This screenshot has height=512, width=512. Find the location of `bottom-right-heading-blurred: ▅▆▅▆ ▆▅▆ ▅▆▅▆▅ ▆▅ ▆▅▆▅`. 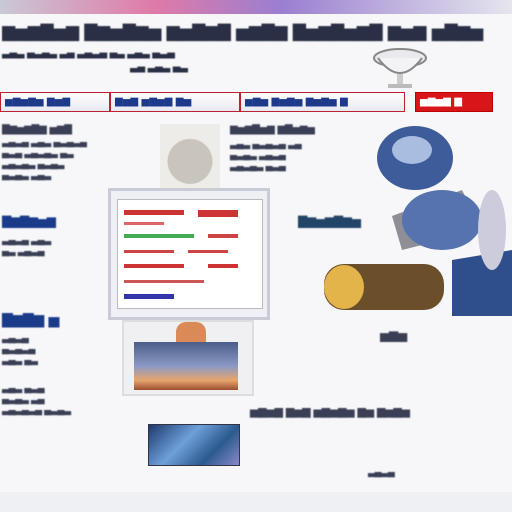

bottom-right-heading-blurred: ▅▆▅▆ ▆▅▆ ▅▆▅▆▅ ▆▅ ▆▅▆▅ is located at coordinates (377, 411).